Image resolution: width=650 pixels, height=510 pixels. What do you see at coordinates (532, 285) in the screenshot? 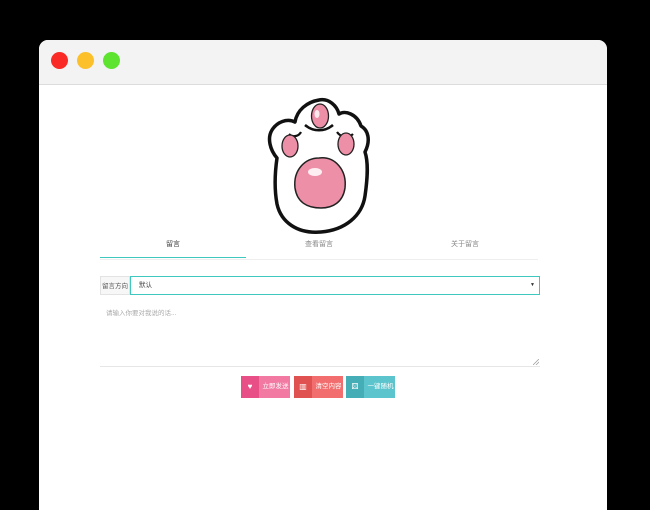
I see `chevron-down-icon: ▼` at bounding box center [532, 285].